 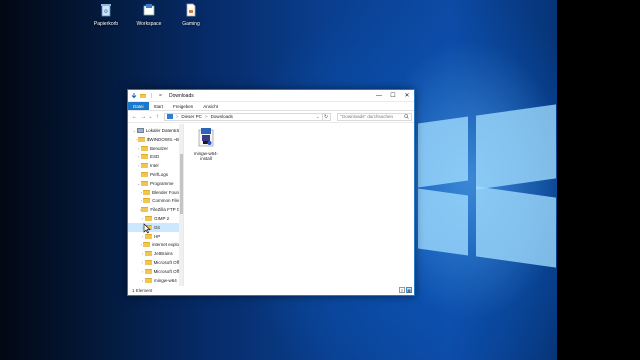 I want to click on tree-item-label: GIMP 2, so click(x=162, y=218).